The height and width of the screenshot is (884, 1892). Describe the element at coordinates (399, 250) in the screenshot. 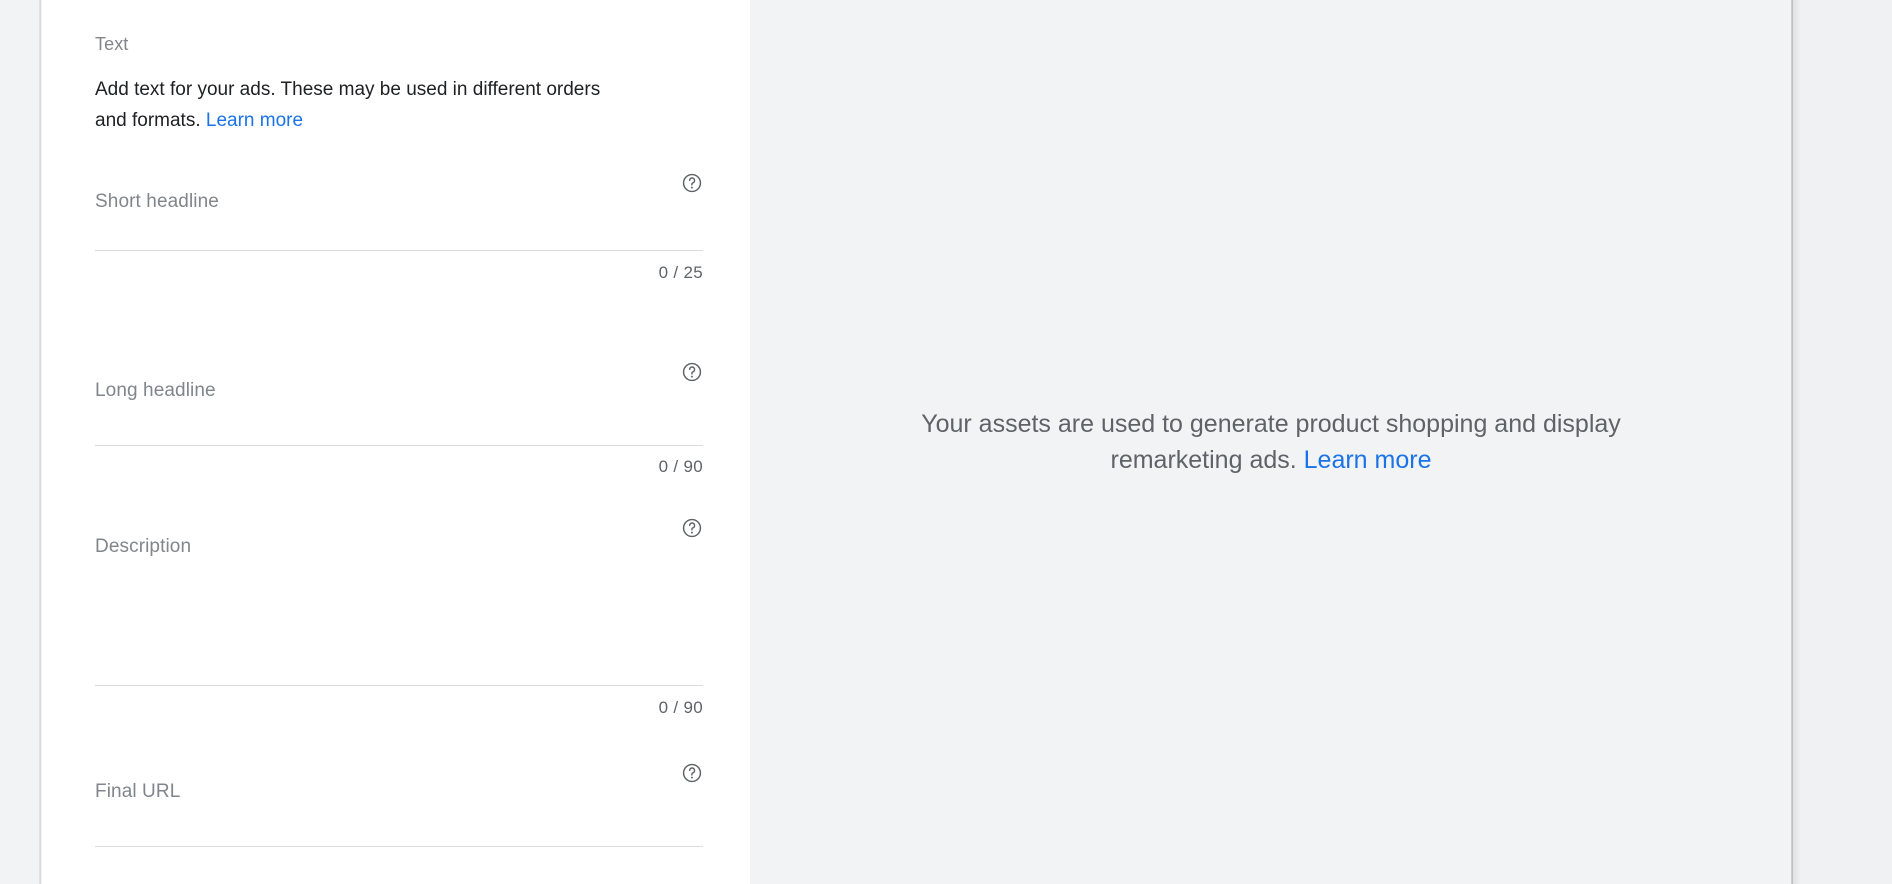

I see `underline-short-headline` at that location.